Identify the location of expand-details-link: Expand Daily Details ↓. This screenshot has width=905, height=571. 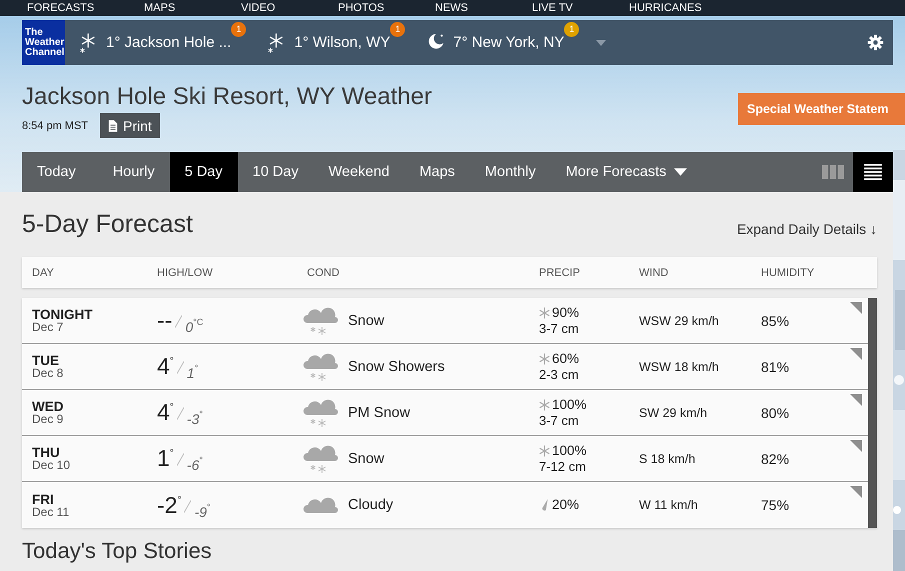
(806, 228).